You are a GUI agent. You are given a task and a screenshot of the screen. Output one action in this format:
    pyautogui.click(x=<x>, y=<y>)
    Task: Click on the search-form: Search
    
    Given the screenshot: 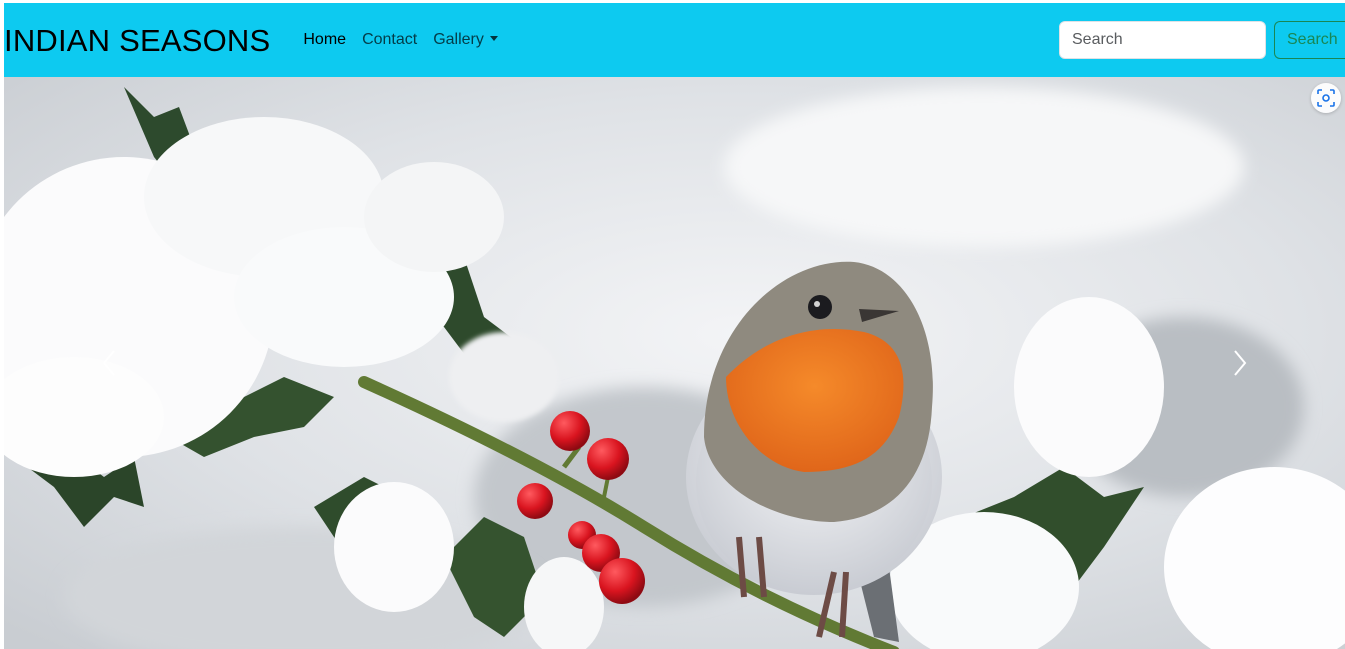 What is the action you would take?
    pyautogui.click(x=1202, y=40)
    